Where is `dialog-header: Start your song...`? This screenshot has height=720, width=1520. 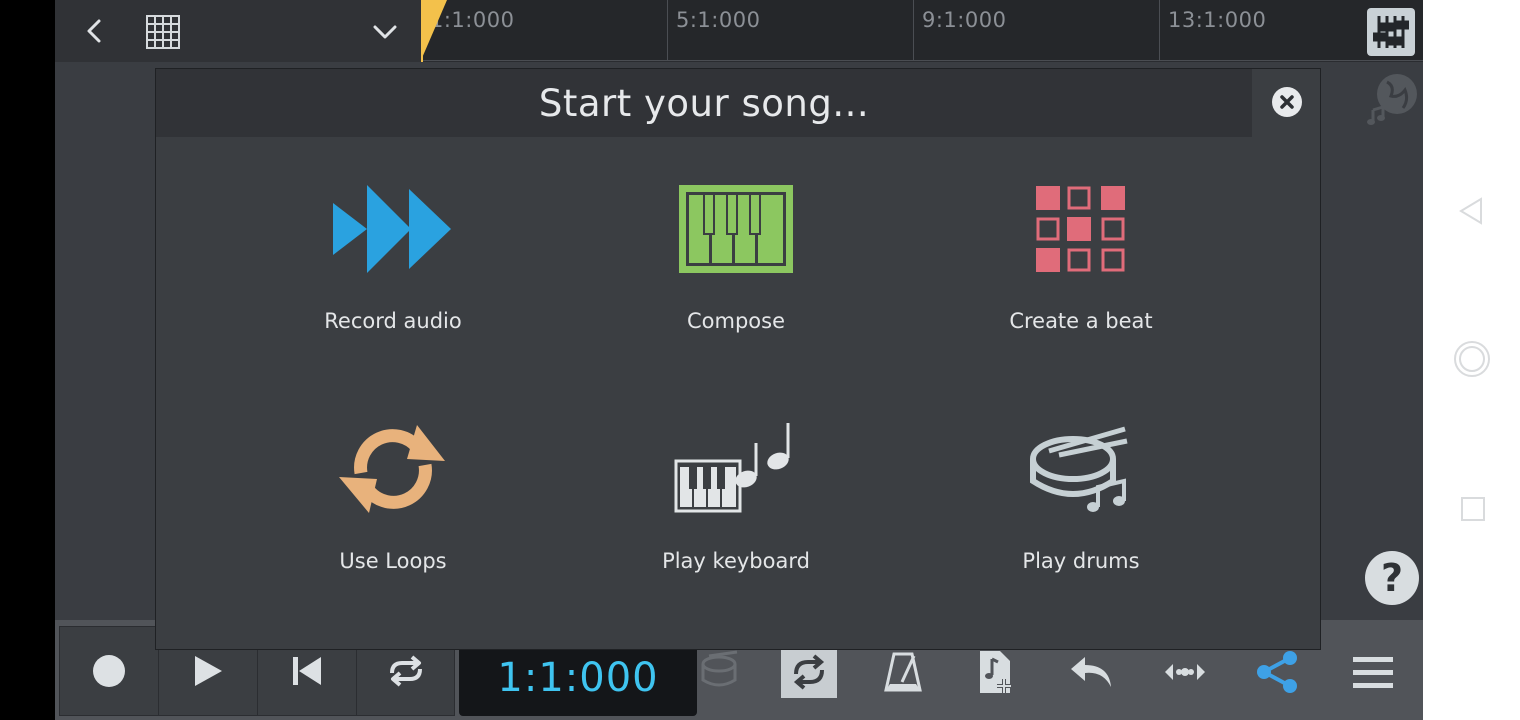
dialog-header: Start your song... is located at coordinates (704, 103).